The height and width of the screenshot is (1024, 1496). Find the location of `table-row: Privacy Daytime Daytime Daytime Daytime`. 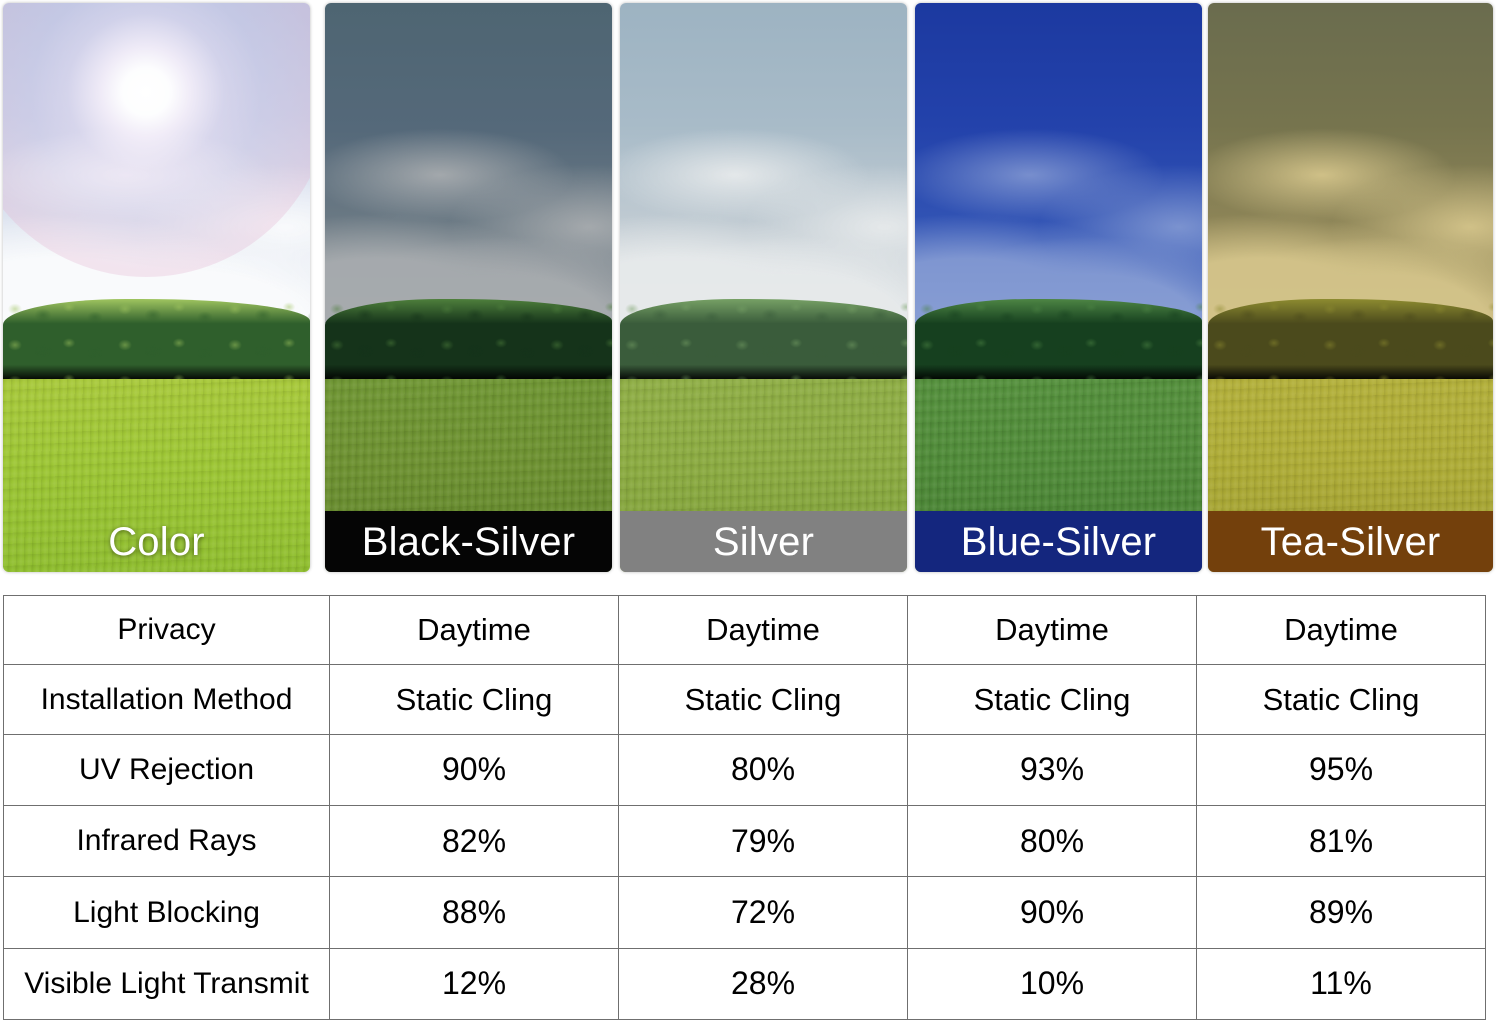

table-row: Privacy Daytime Daytime Daytime Daytime is located at coordinates (744, 630).